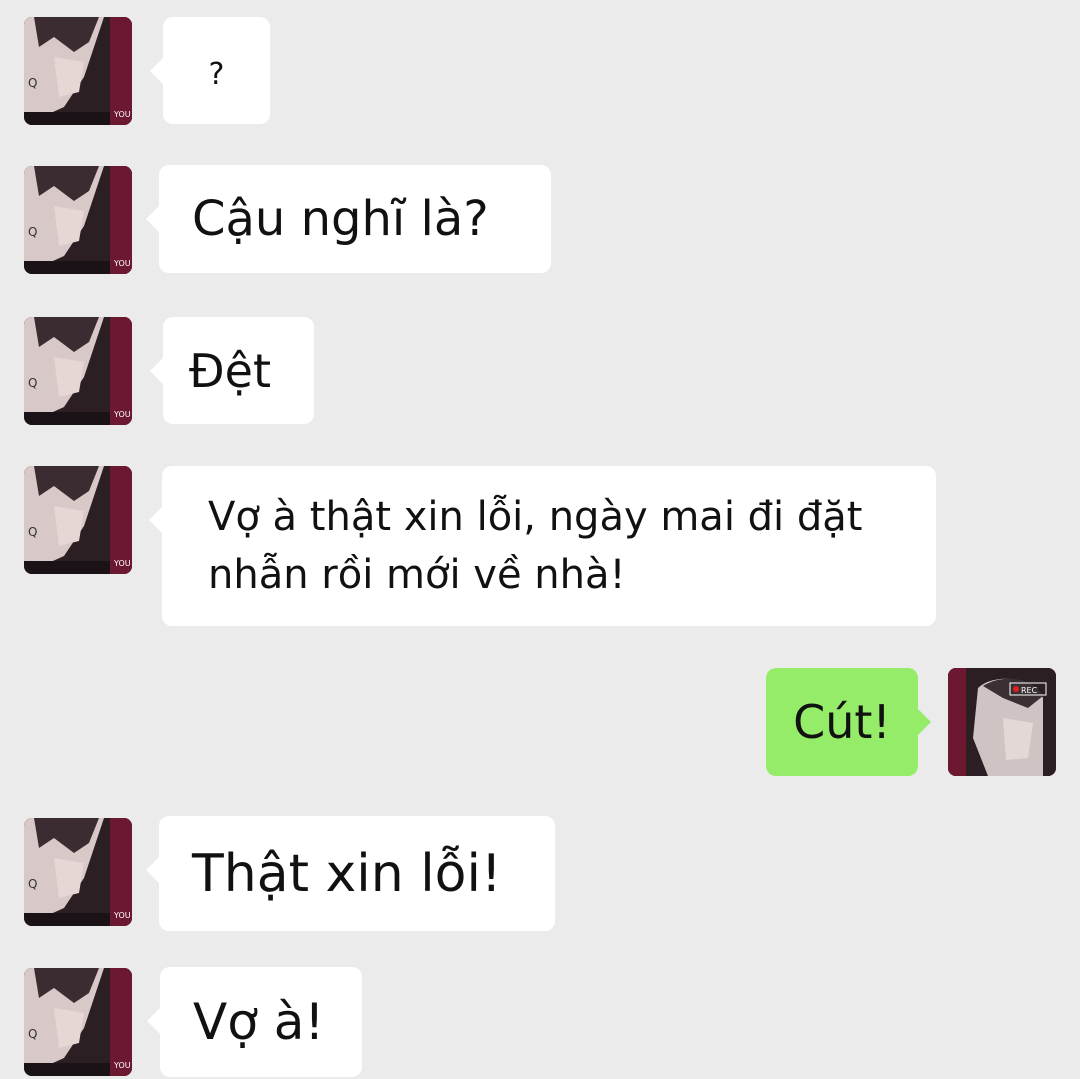 Image resolution: width=1080 pixels, height=1079 pixels. I want to click on message-text: Đệt, so click(230, 370).